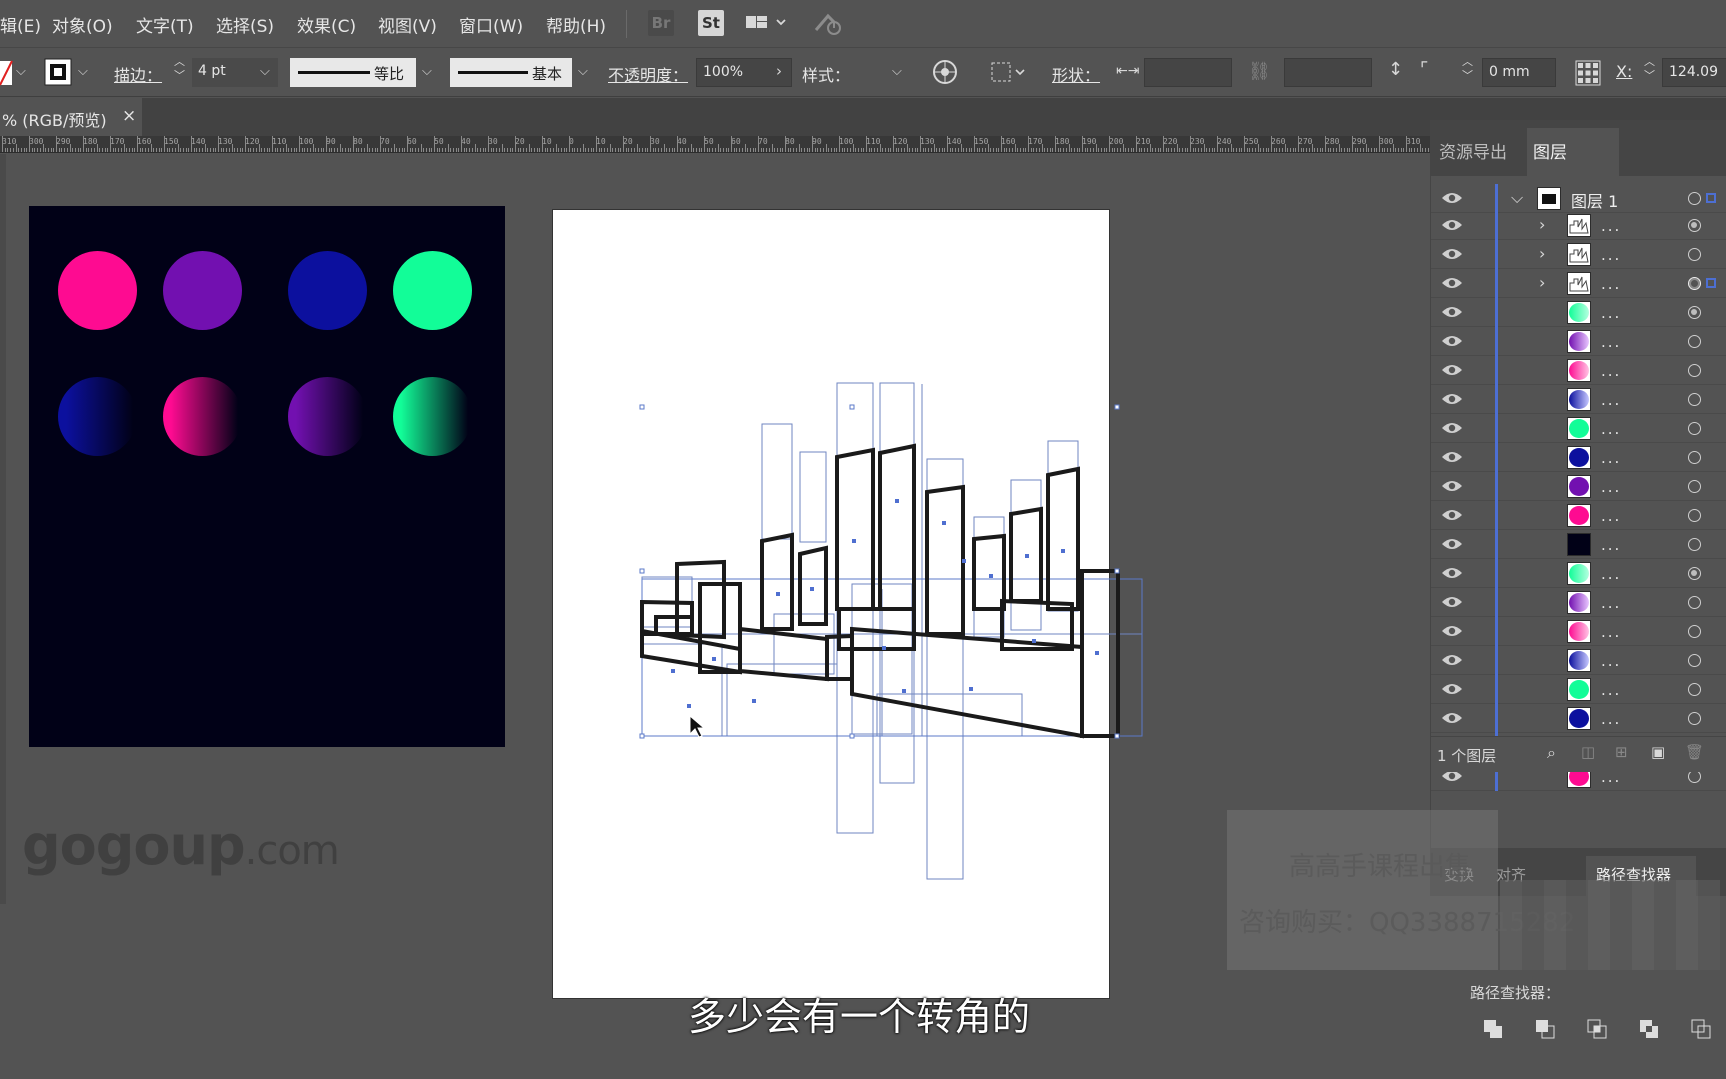  Describe the element at coordinates (1519, 72) in the screenshot. I see `corner-radius-field: 0 mm` at that location.